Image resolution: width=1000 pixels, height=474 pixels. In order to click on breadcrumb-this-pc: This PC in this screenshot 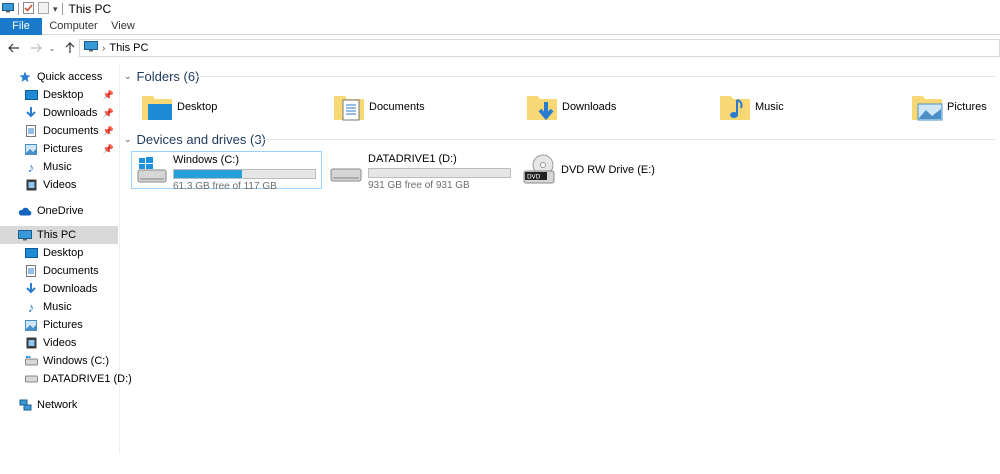, I will do `click(128, 48)`.